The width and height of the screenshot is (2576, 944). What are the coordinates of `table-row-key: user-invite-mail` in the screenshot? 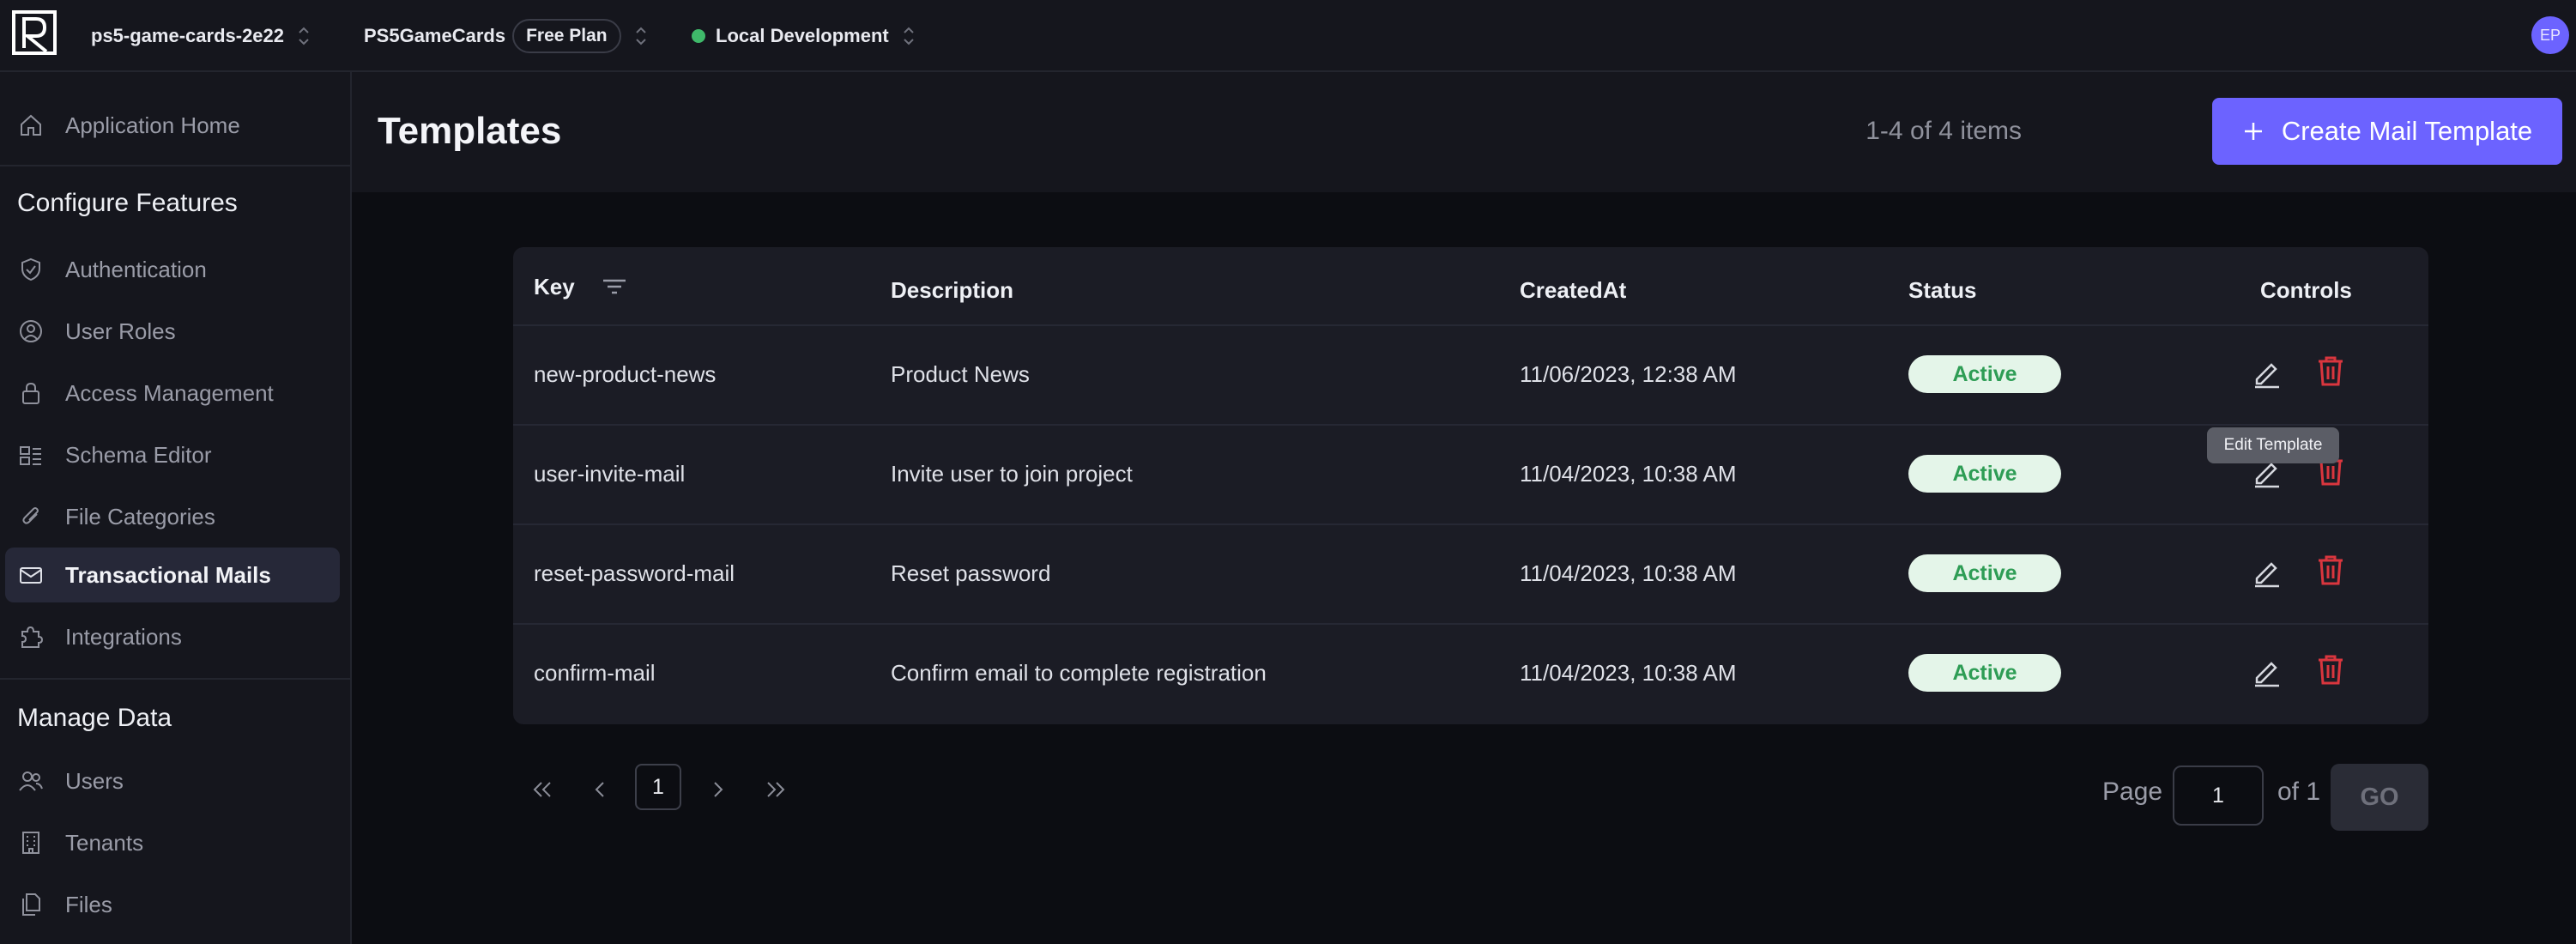 It's located at (610, 473).